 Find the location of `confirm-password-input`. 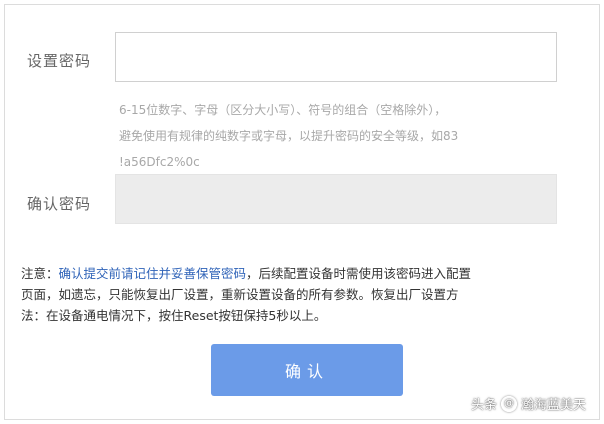

confirm-password-input is located at coordinates (336, 199).